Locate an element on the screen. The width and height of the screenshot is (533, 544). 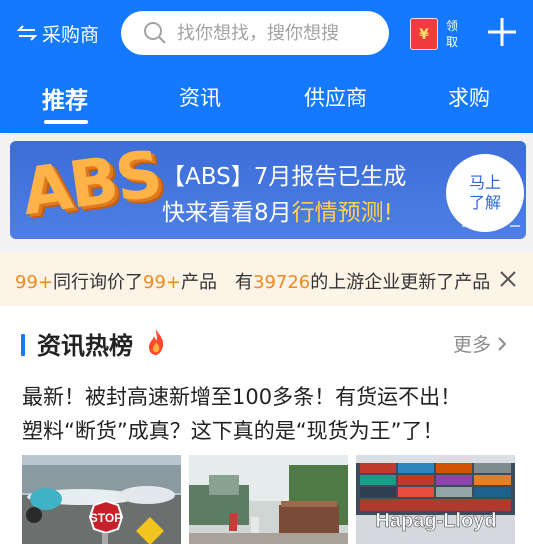
search-bar is located at coordinates (255, 33).